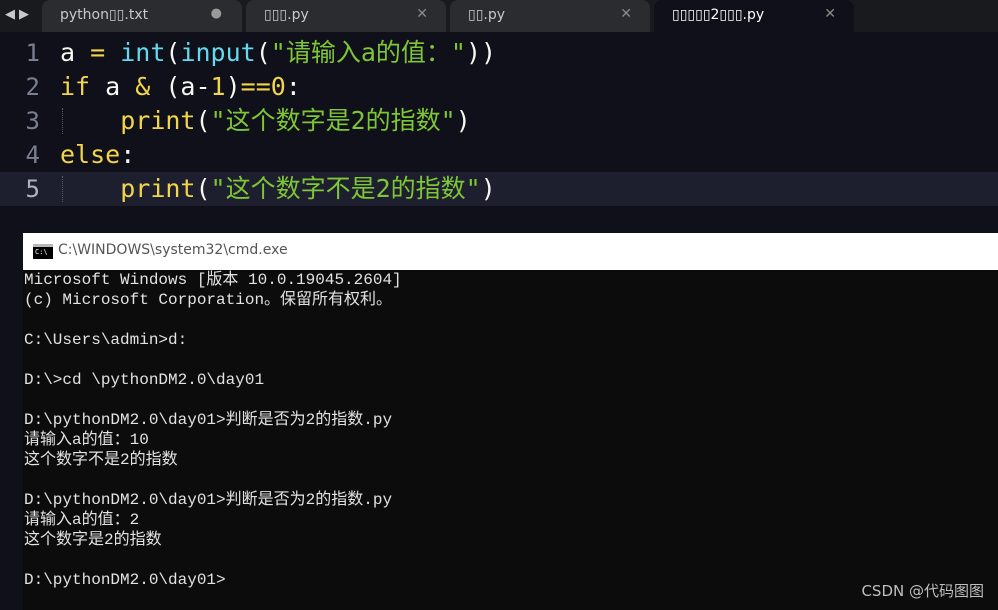 This screenshot has height=610, width=998. I want to click on code-line-4: 4 else:, so click(499, 155).